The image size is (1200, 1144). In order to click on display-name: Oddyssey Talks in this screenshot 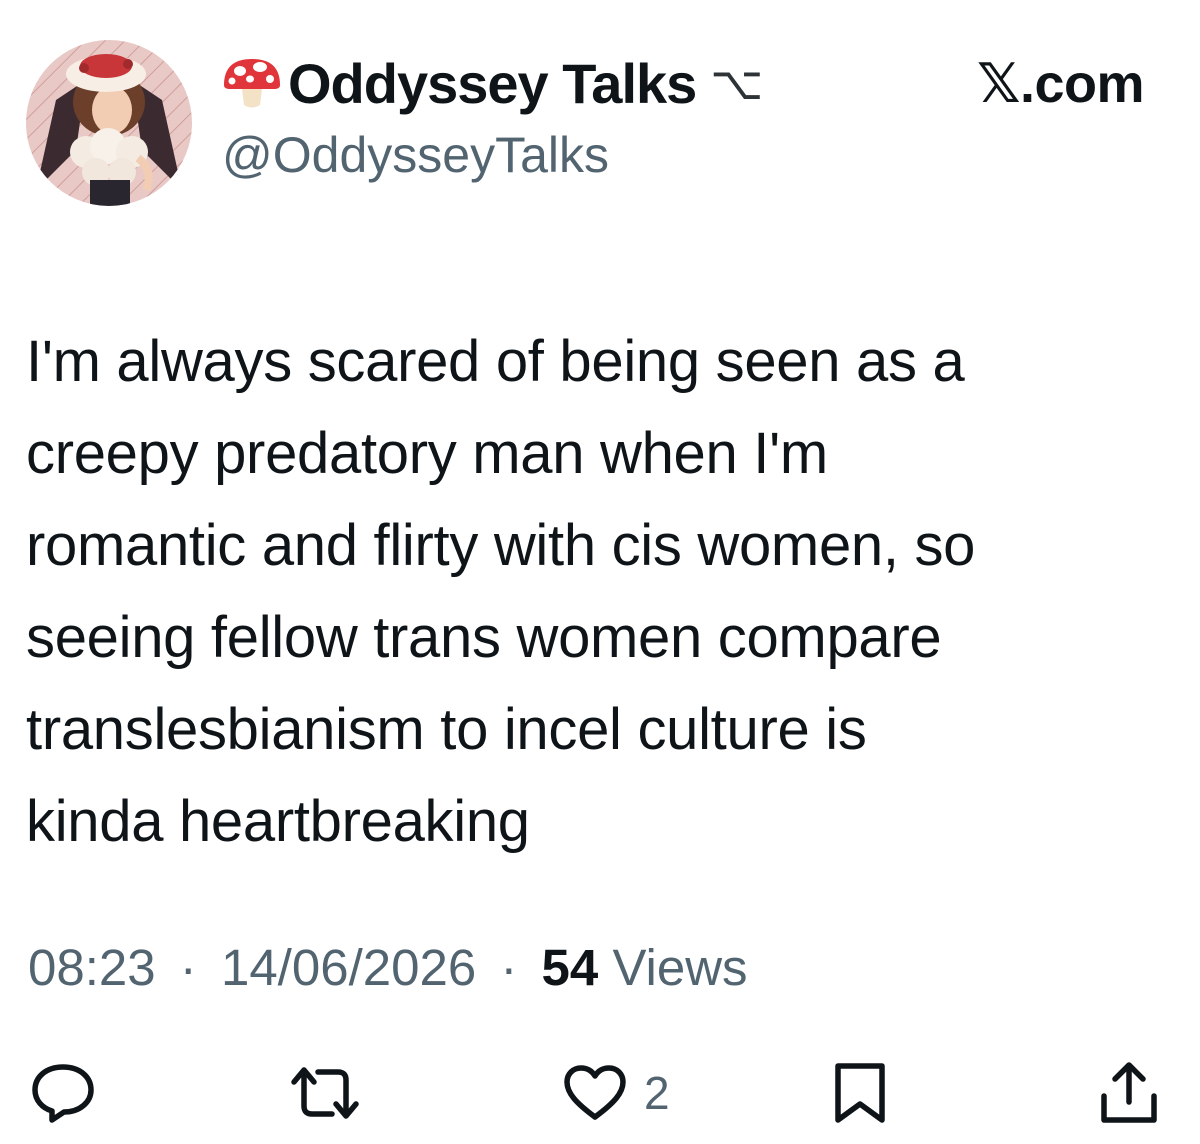, I will do `click(492, 83)`.